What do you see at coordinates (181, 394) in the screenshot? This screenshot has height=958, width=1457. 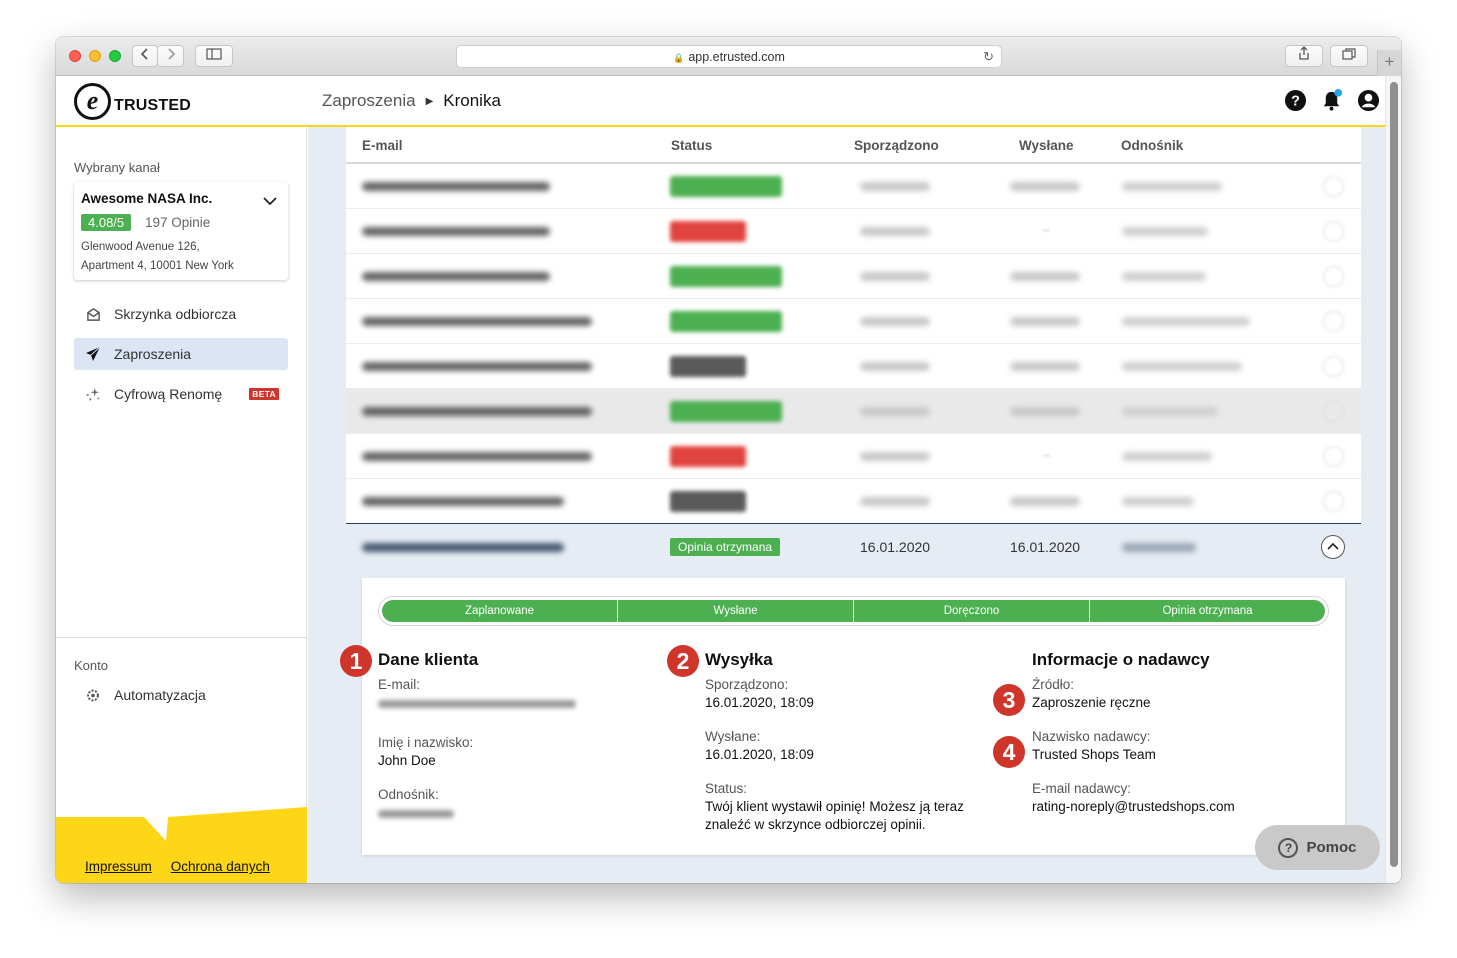 I see `sidebar-item-digital-reputation: Cyfrową Renomę BETA` at bounding box center [181, 394].